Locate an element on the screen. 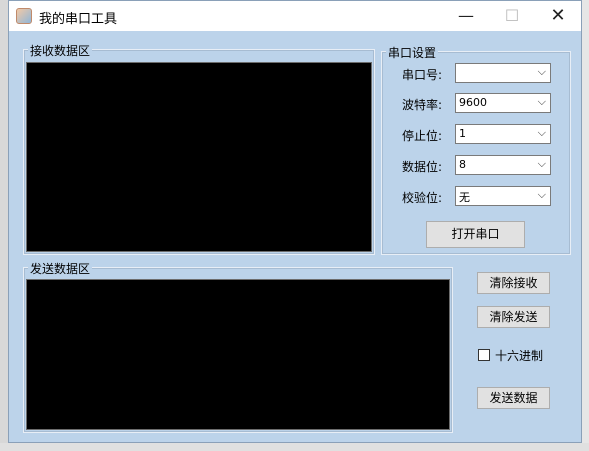 This screenshot has height=451, width=589. port-combobox: ⌵ is located at coordinates (503, 73).